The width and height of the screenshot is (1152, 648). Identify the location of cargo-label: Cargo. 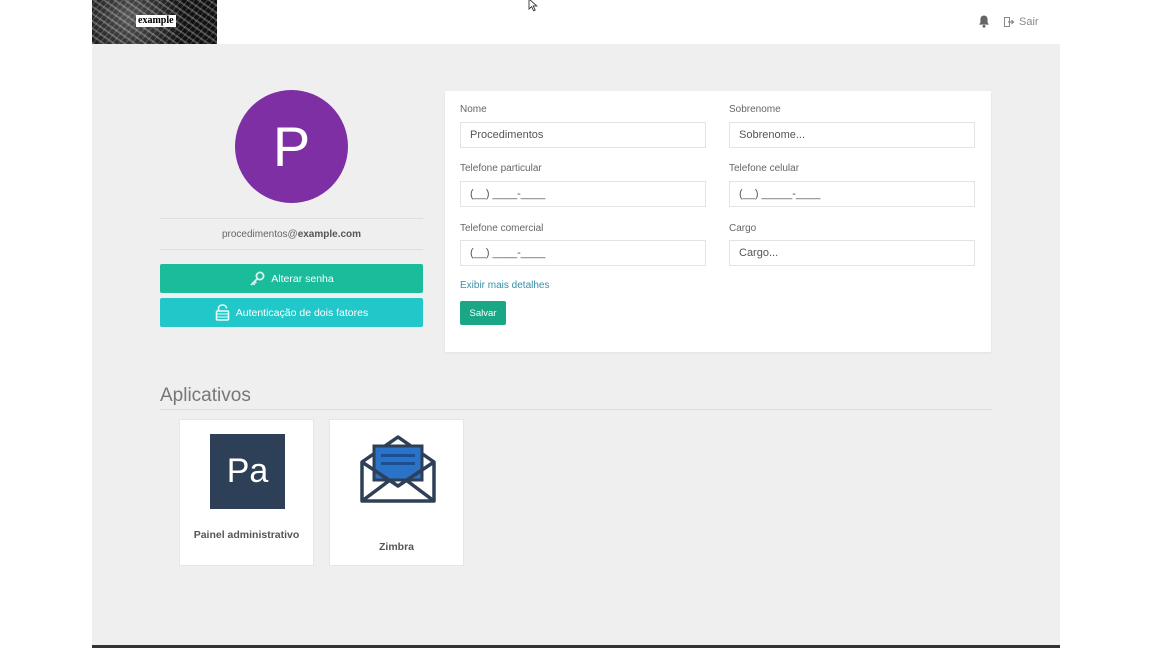
(743, 228).